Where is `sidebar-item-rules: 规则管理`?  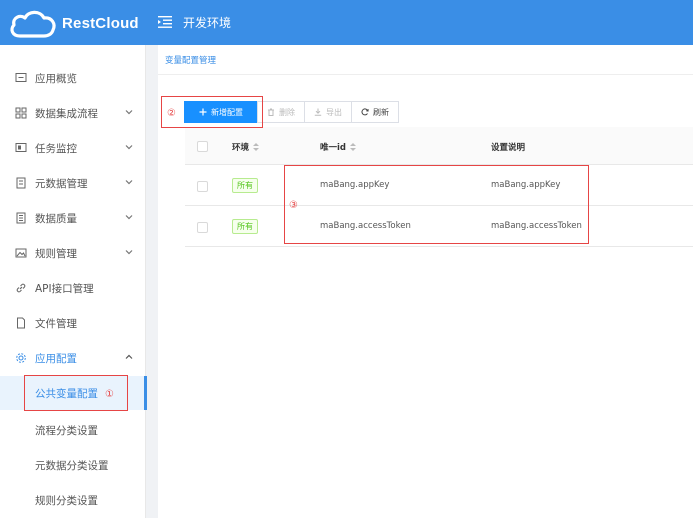
sidebar-item-rules: 规则管理 is located at coordinates (73, 253).